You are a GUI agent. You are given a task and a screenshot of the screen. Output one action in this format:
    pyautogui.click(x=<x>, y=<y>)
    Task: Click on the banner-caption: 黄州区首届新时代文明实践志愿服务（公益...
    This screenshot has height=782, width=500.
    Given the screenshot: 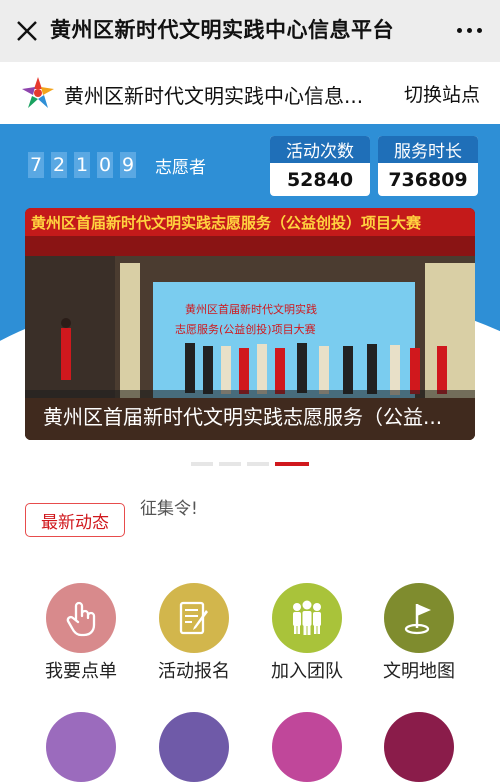 What is the action you would take?
    pyautogui.click(x=250, y=415)
    